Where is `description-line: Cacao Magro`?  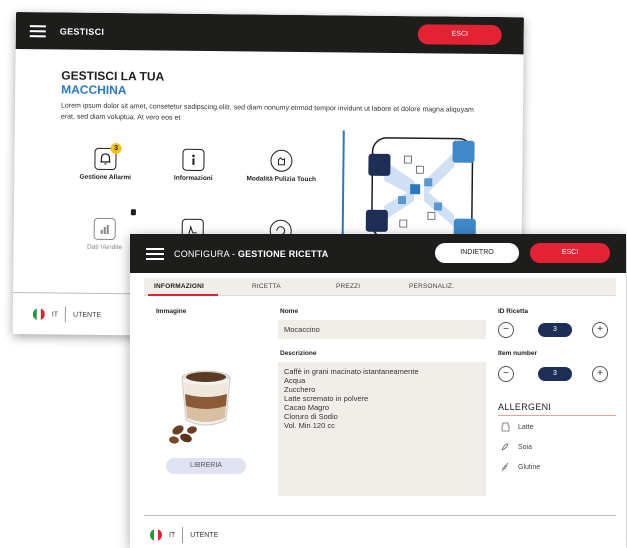
description-line: Cacao Magro is located at coordinates (307, 407).